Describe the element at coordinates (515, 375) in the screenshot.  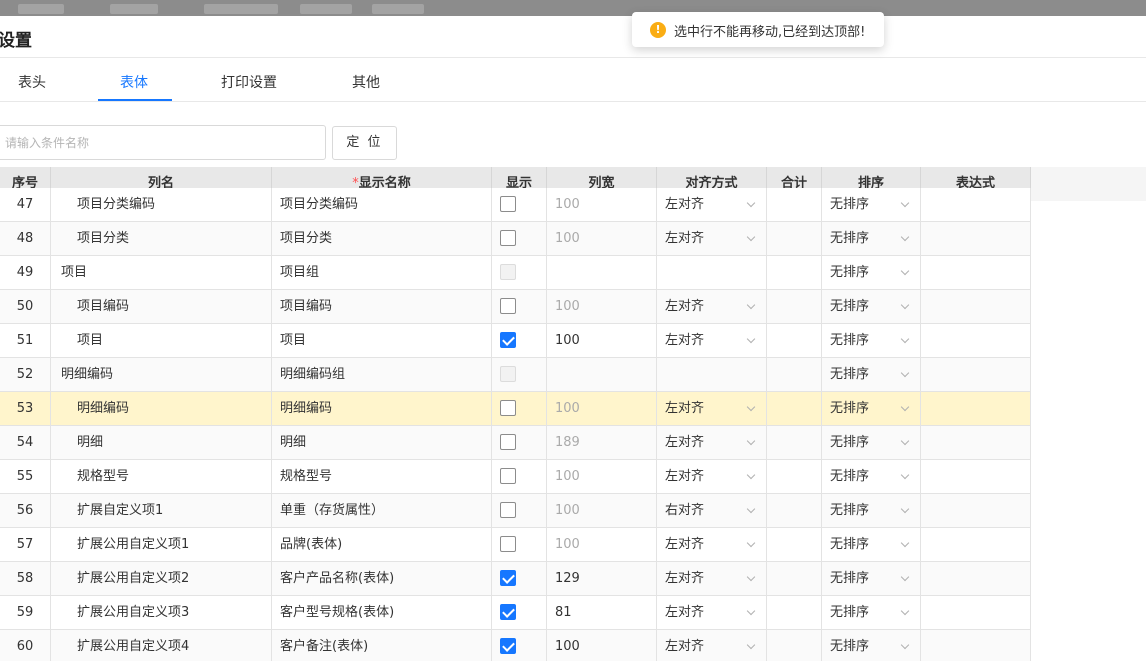
I see `table-row: 52 明细编码 明细编码组 无排序` at that location.